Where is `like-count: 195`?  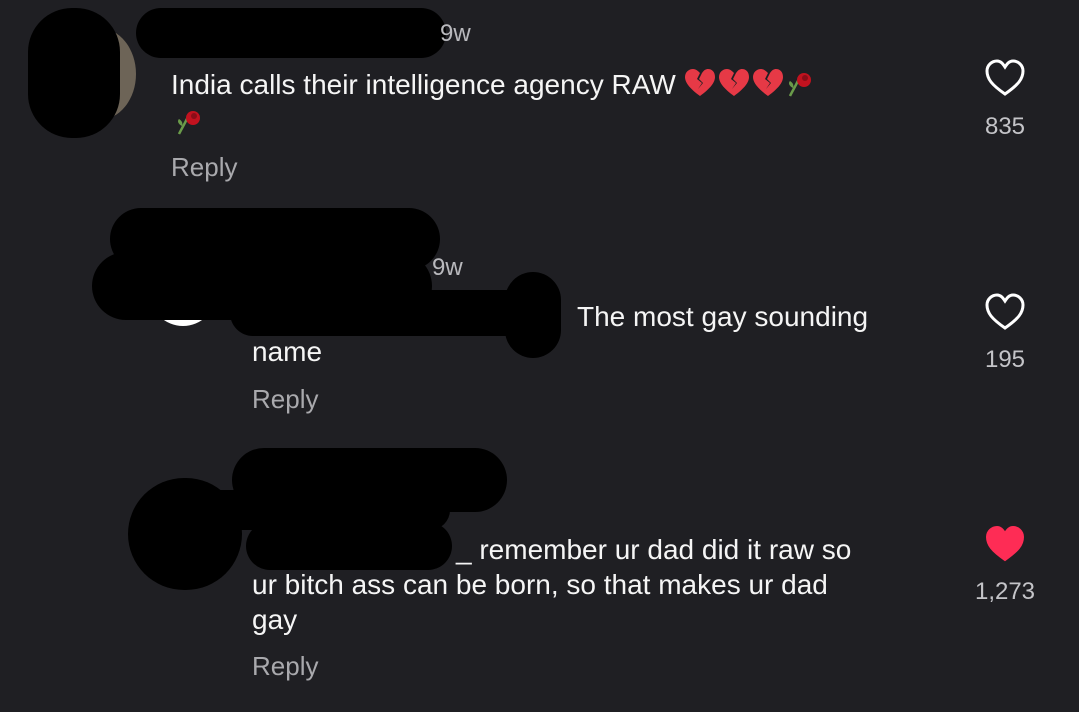 like-count: 195 is located at coordinates (1005, 359).